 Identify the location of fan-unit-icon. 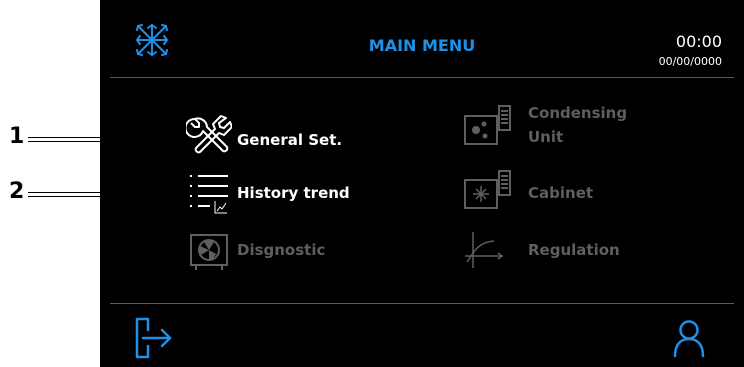
(209, 252).